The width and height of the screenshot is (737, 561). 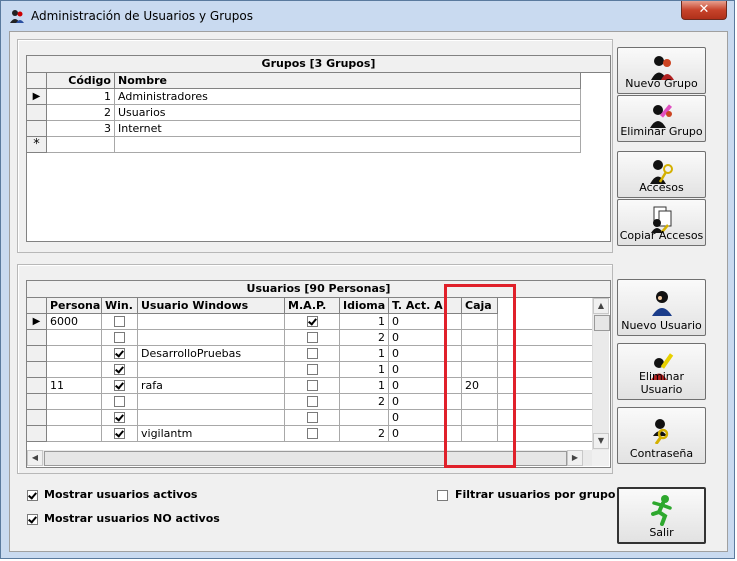 I want to click on users-vertical-scrollbar: ▲ ▼, so click(x=601, y=374).